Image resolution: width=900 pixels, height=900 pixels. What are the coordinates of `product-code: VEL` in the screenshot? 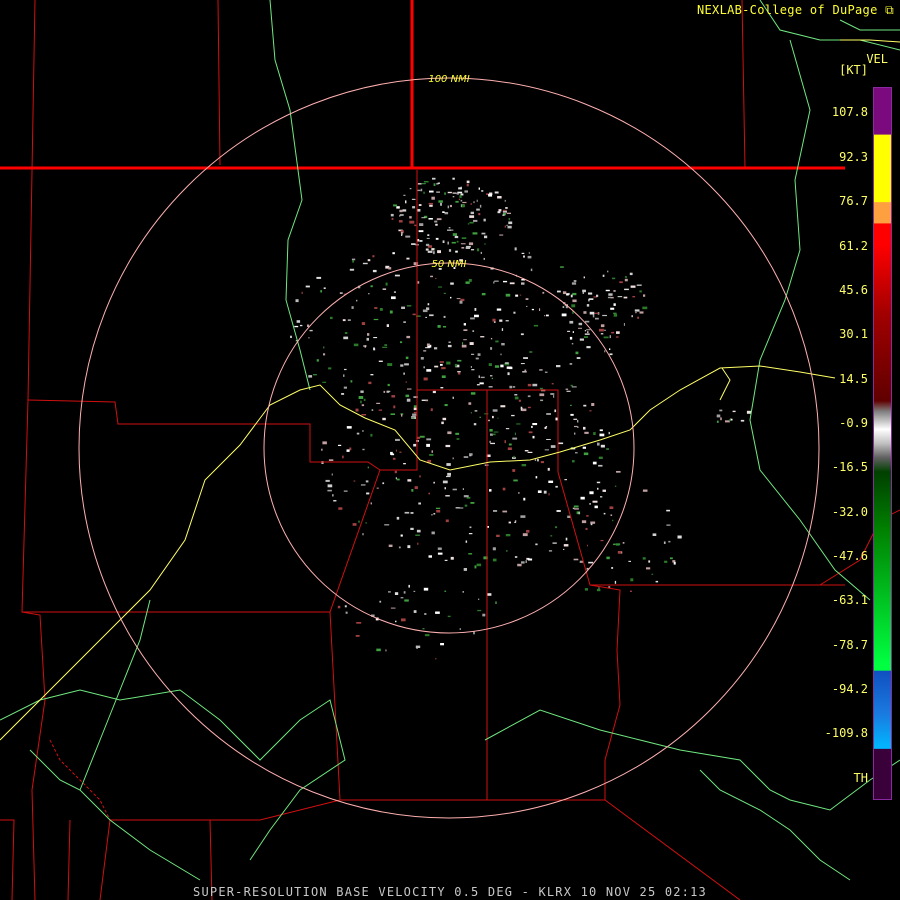 It's located at (877, 59).